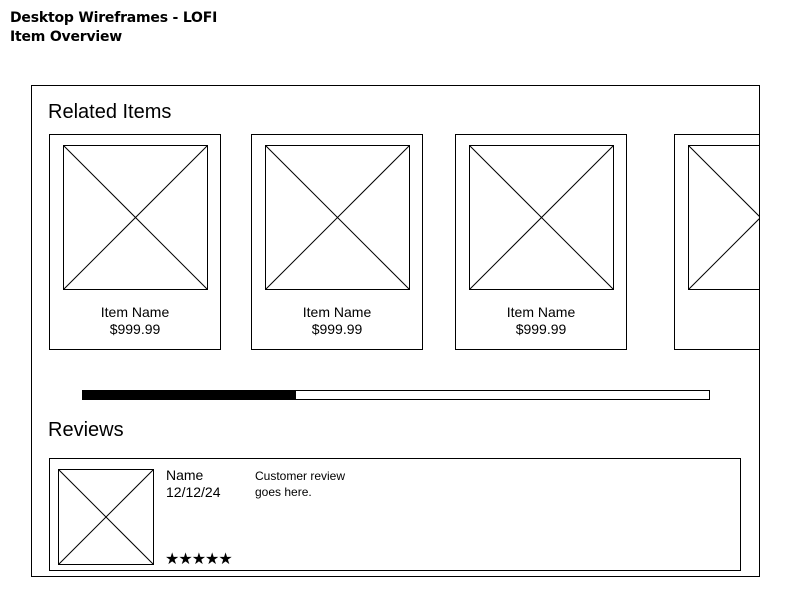 This screenshot has height=612, width=792. What do you see at coordinates (113, 28) in the screenshot?
I see `page-heading: Desktop Wireframes - LOFI Item Overview` at bounding box center [113, 28].